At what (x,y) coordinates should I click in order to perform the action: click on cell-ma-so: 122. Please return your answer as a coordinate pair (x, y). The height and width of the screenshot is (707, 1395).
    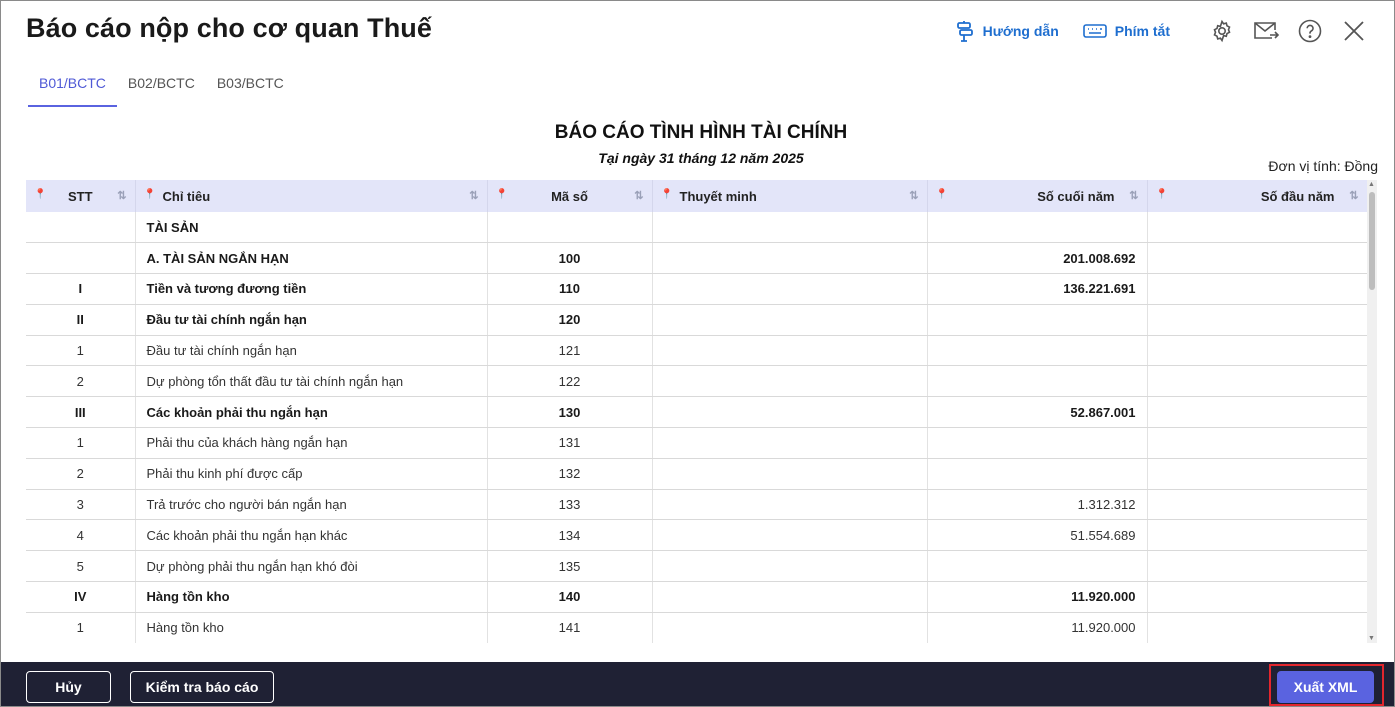
    Looking at the image, I should click on (570, 381).